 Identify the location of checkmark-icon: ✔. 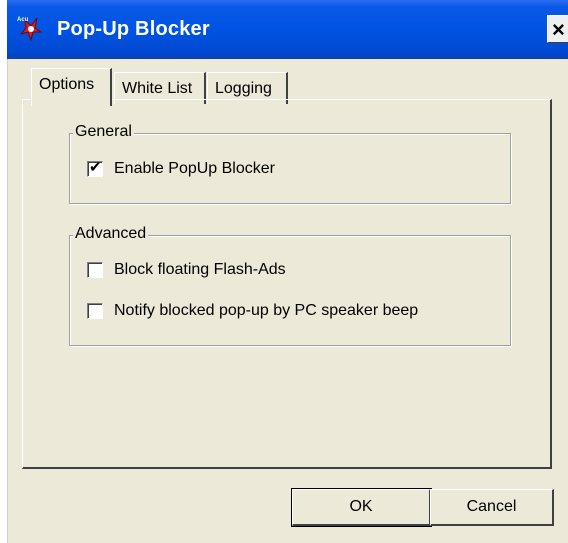
(95, 167).